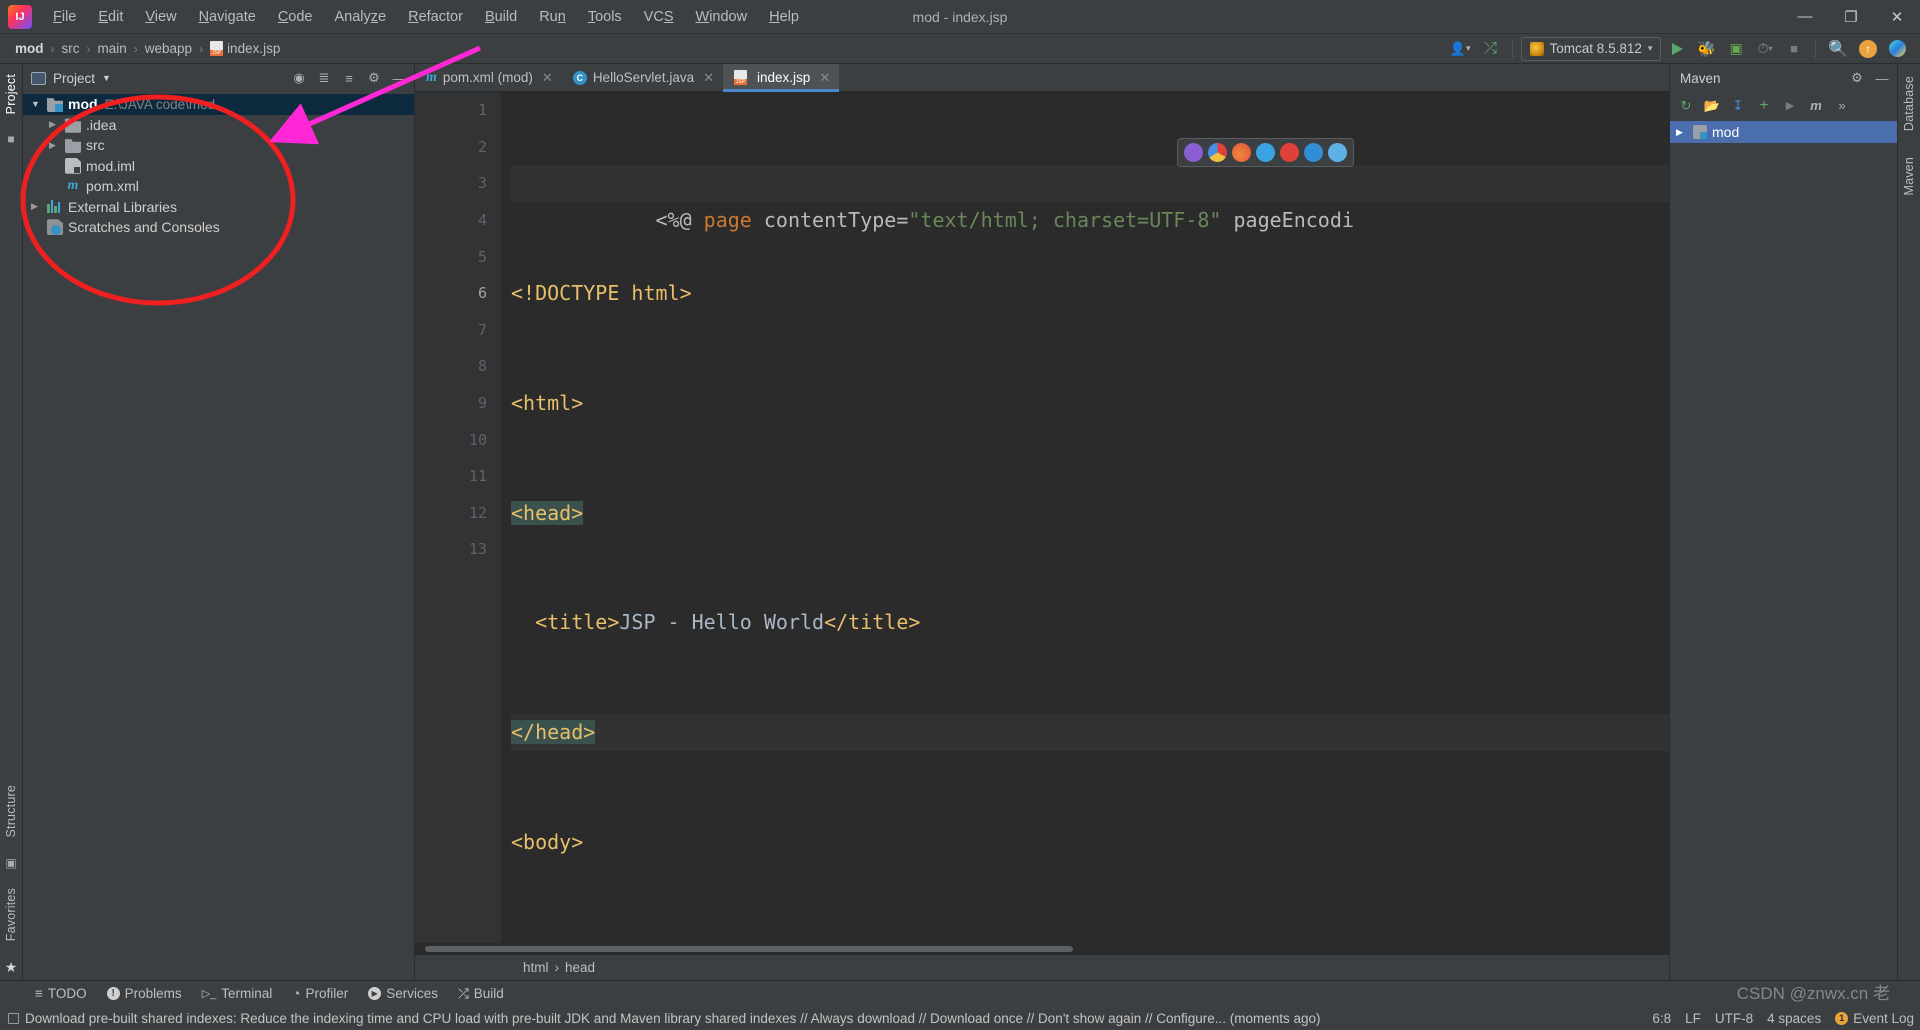 The image size is (1920, 1030). I want to click on search-everywhere-icon: 🔍, so click(1838, 49).